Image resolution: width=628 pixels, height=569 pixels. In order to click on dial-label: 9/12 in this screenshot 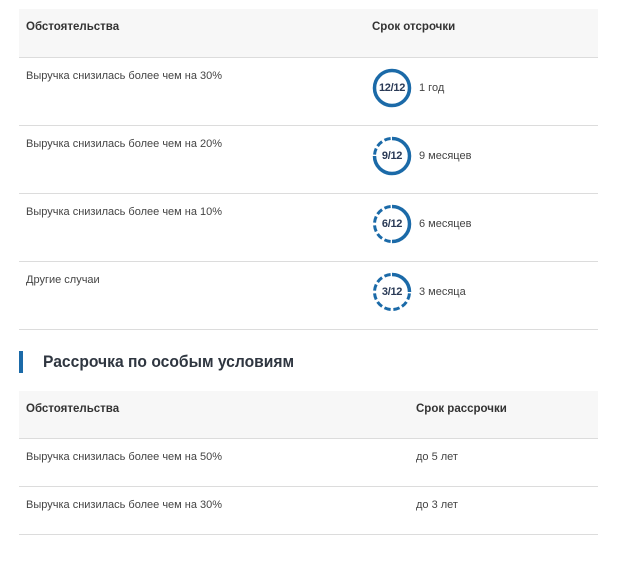, I will do `click(392, 156)`.